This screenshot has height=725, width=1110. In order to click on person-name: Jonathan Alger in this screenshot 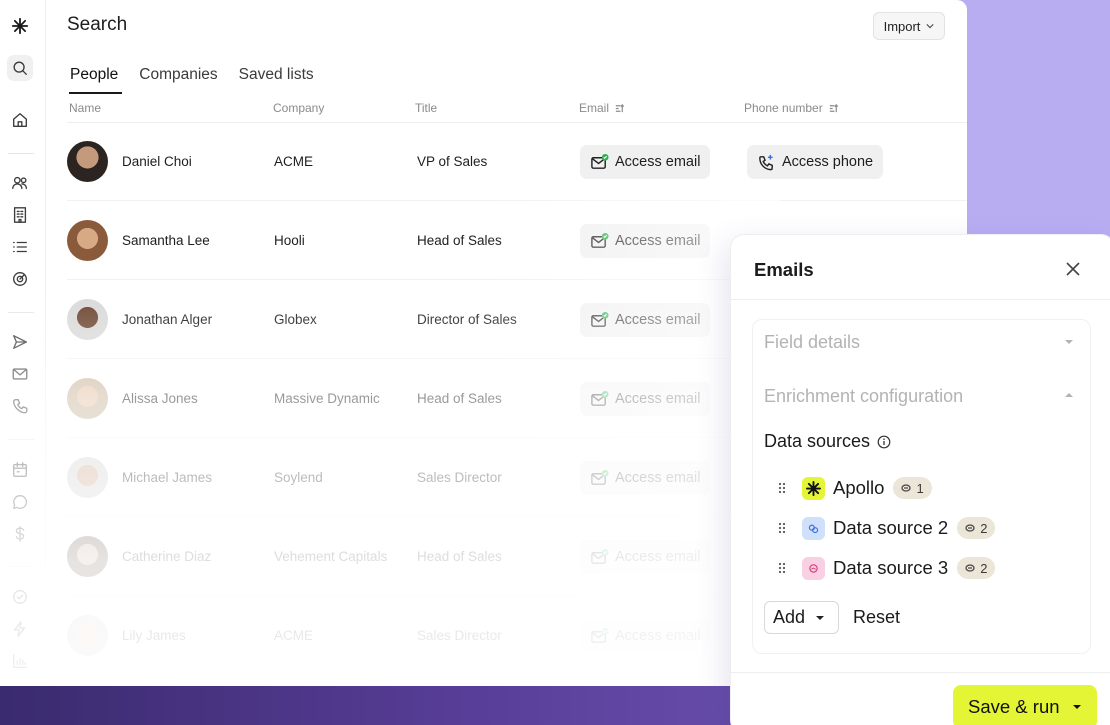, I will do `click(167, 319)`.